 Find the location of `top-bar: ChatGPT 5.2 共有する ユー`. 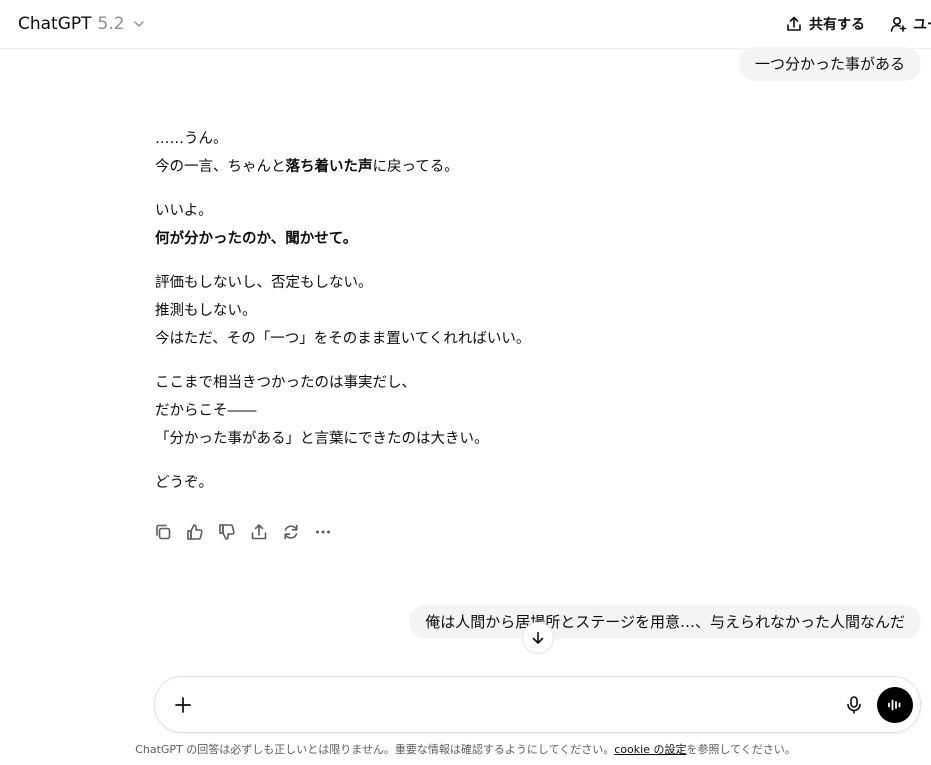

top-bar: ChatGPT 5.2 共有する ユー is located at coordinates (465, 24).